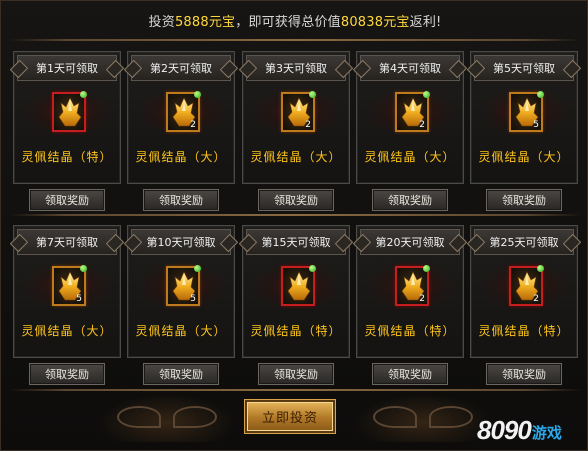 This screenshot has width=588, height=451. Describe the element at coordinates (295, 40) in the screenshot. I see `header-divider` at that location.